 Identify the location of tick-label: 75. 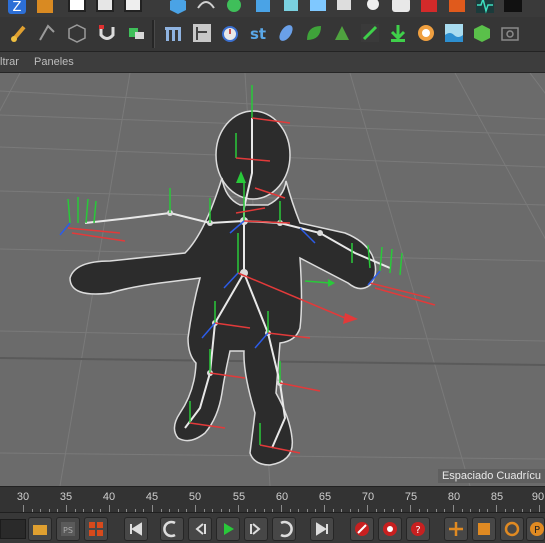
(411, 497).